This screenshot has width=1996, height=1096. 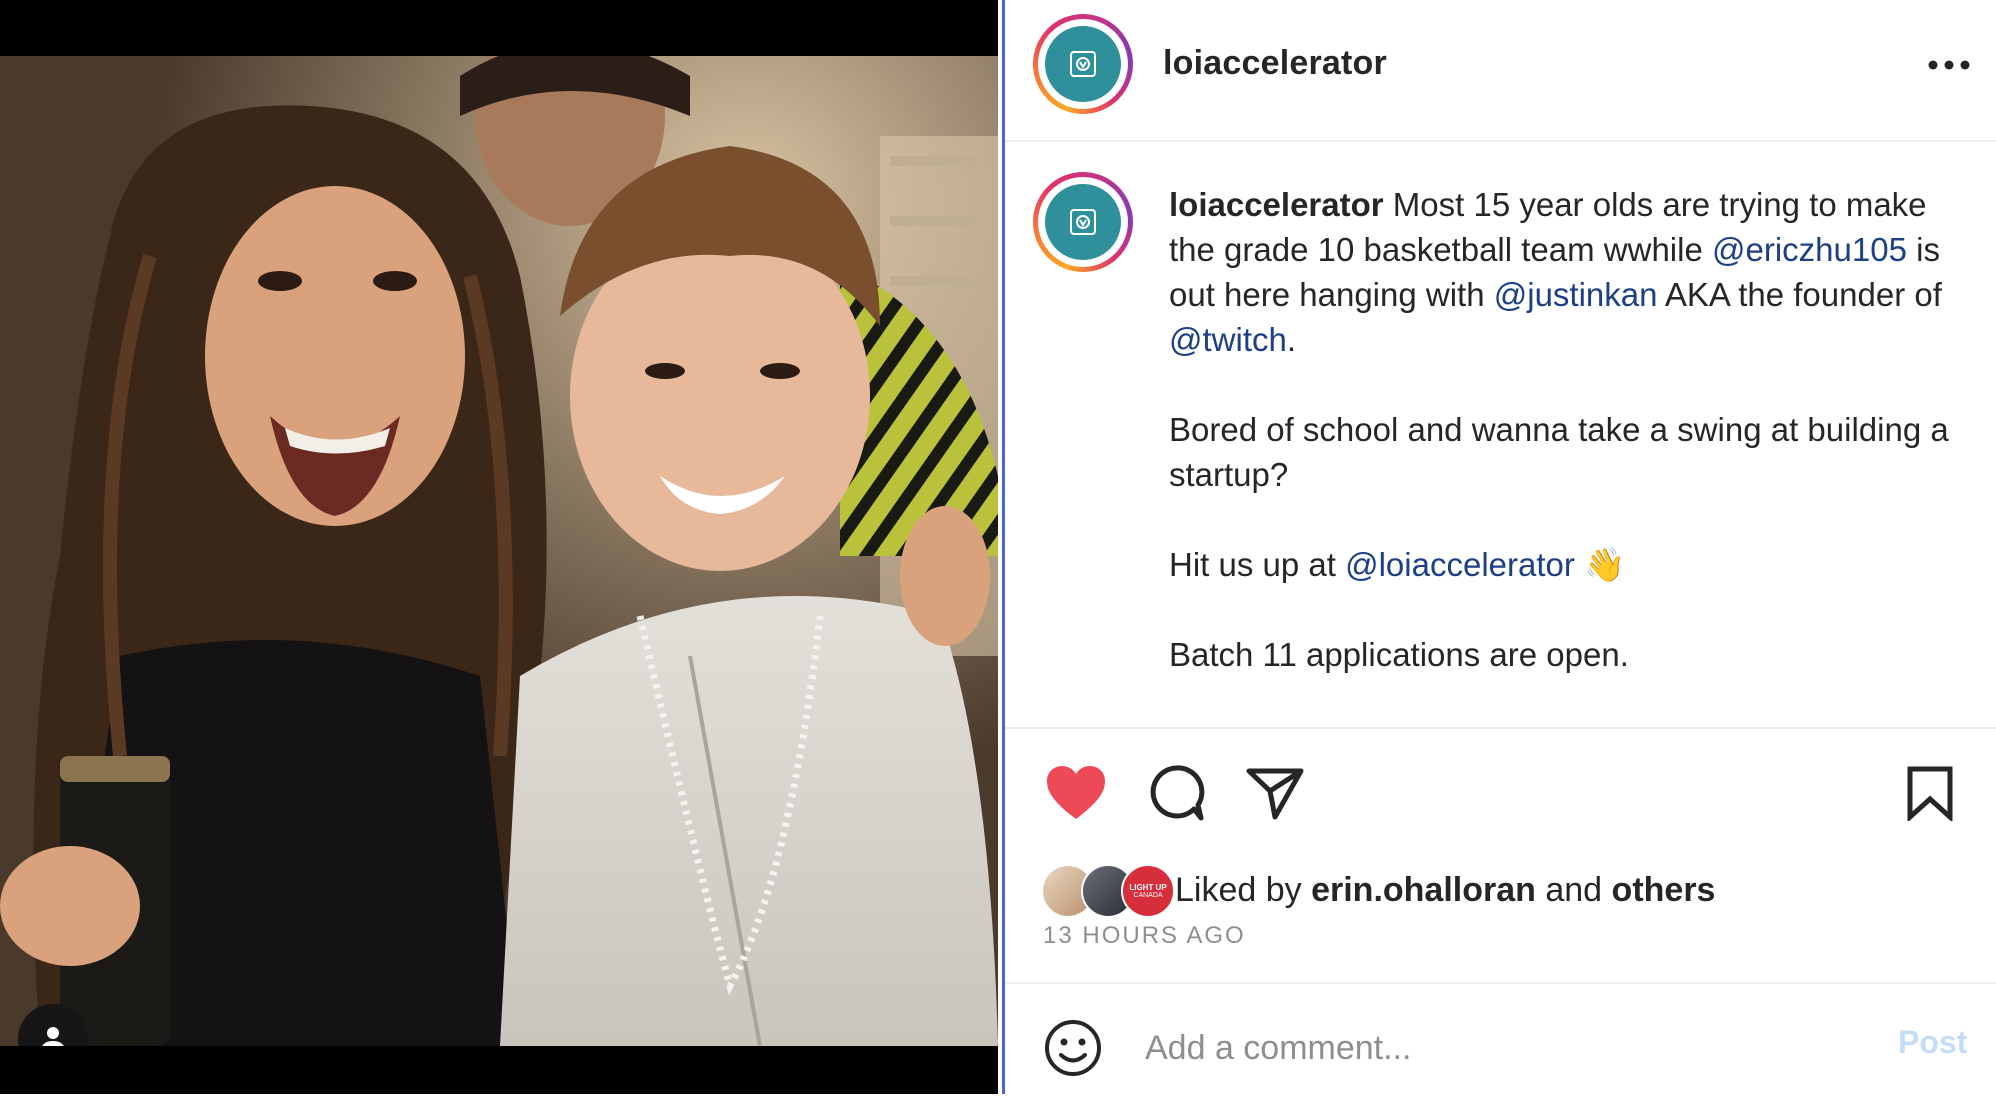 I want to click on caption-text: Hit us up at, so click(x=1257, y=564).